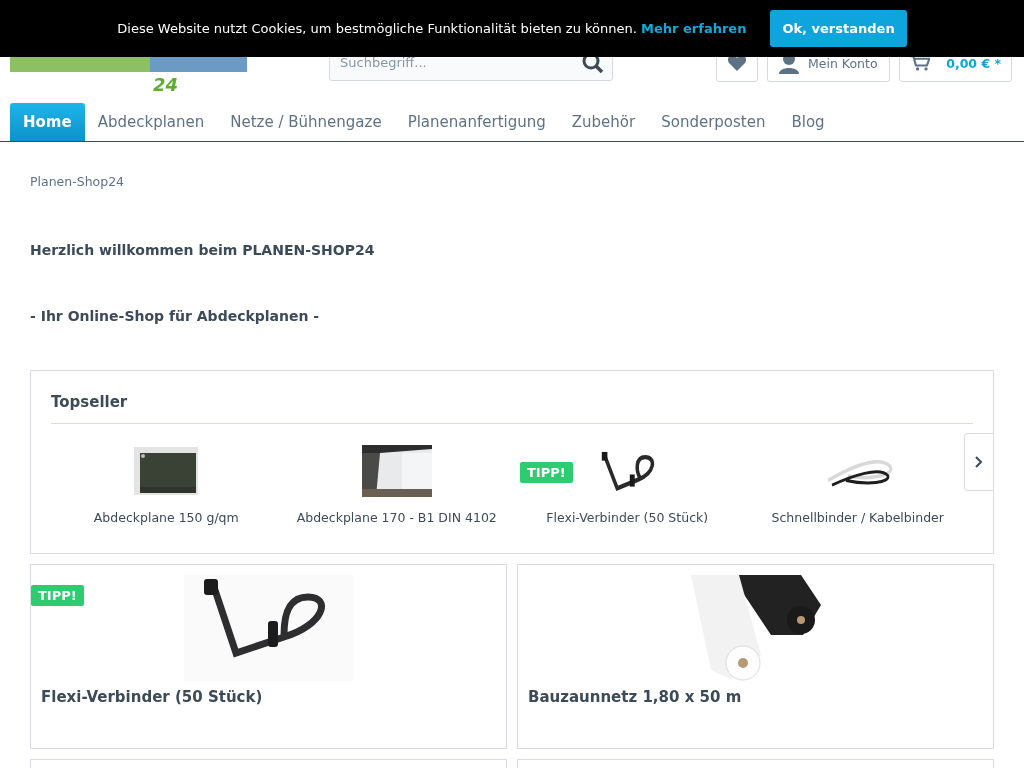 The width and height of the screenshot is (1024, 768). I want to click on topseller-title: Topseller, so click(512, 397).